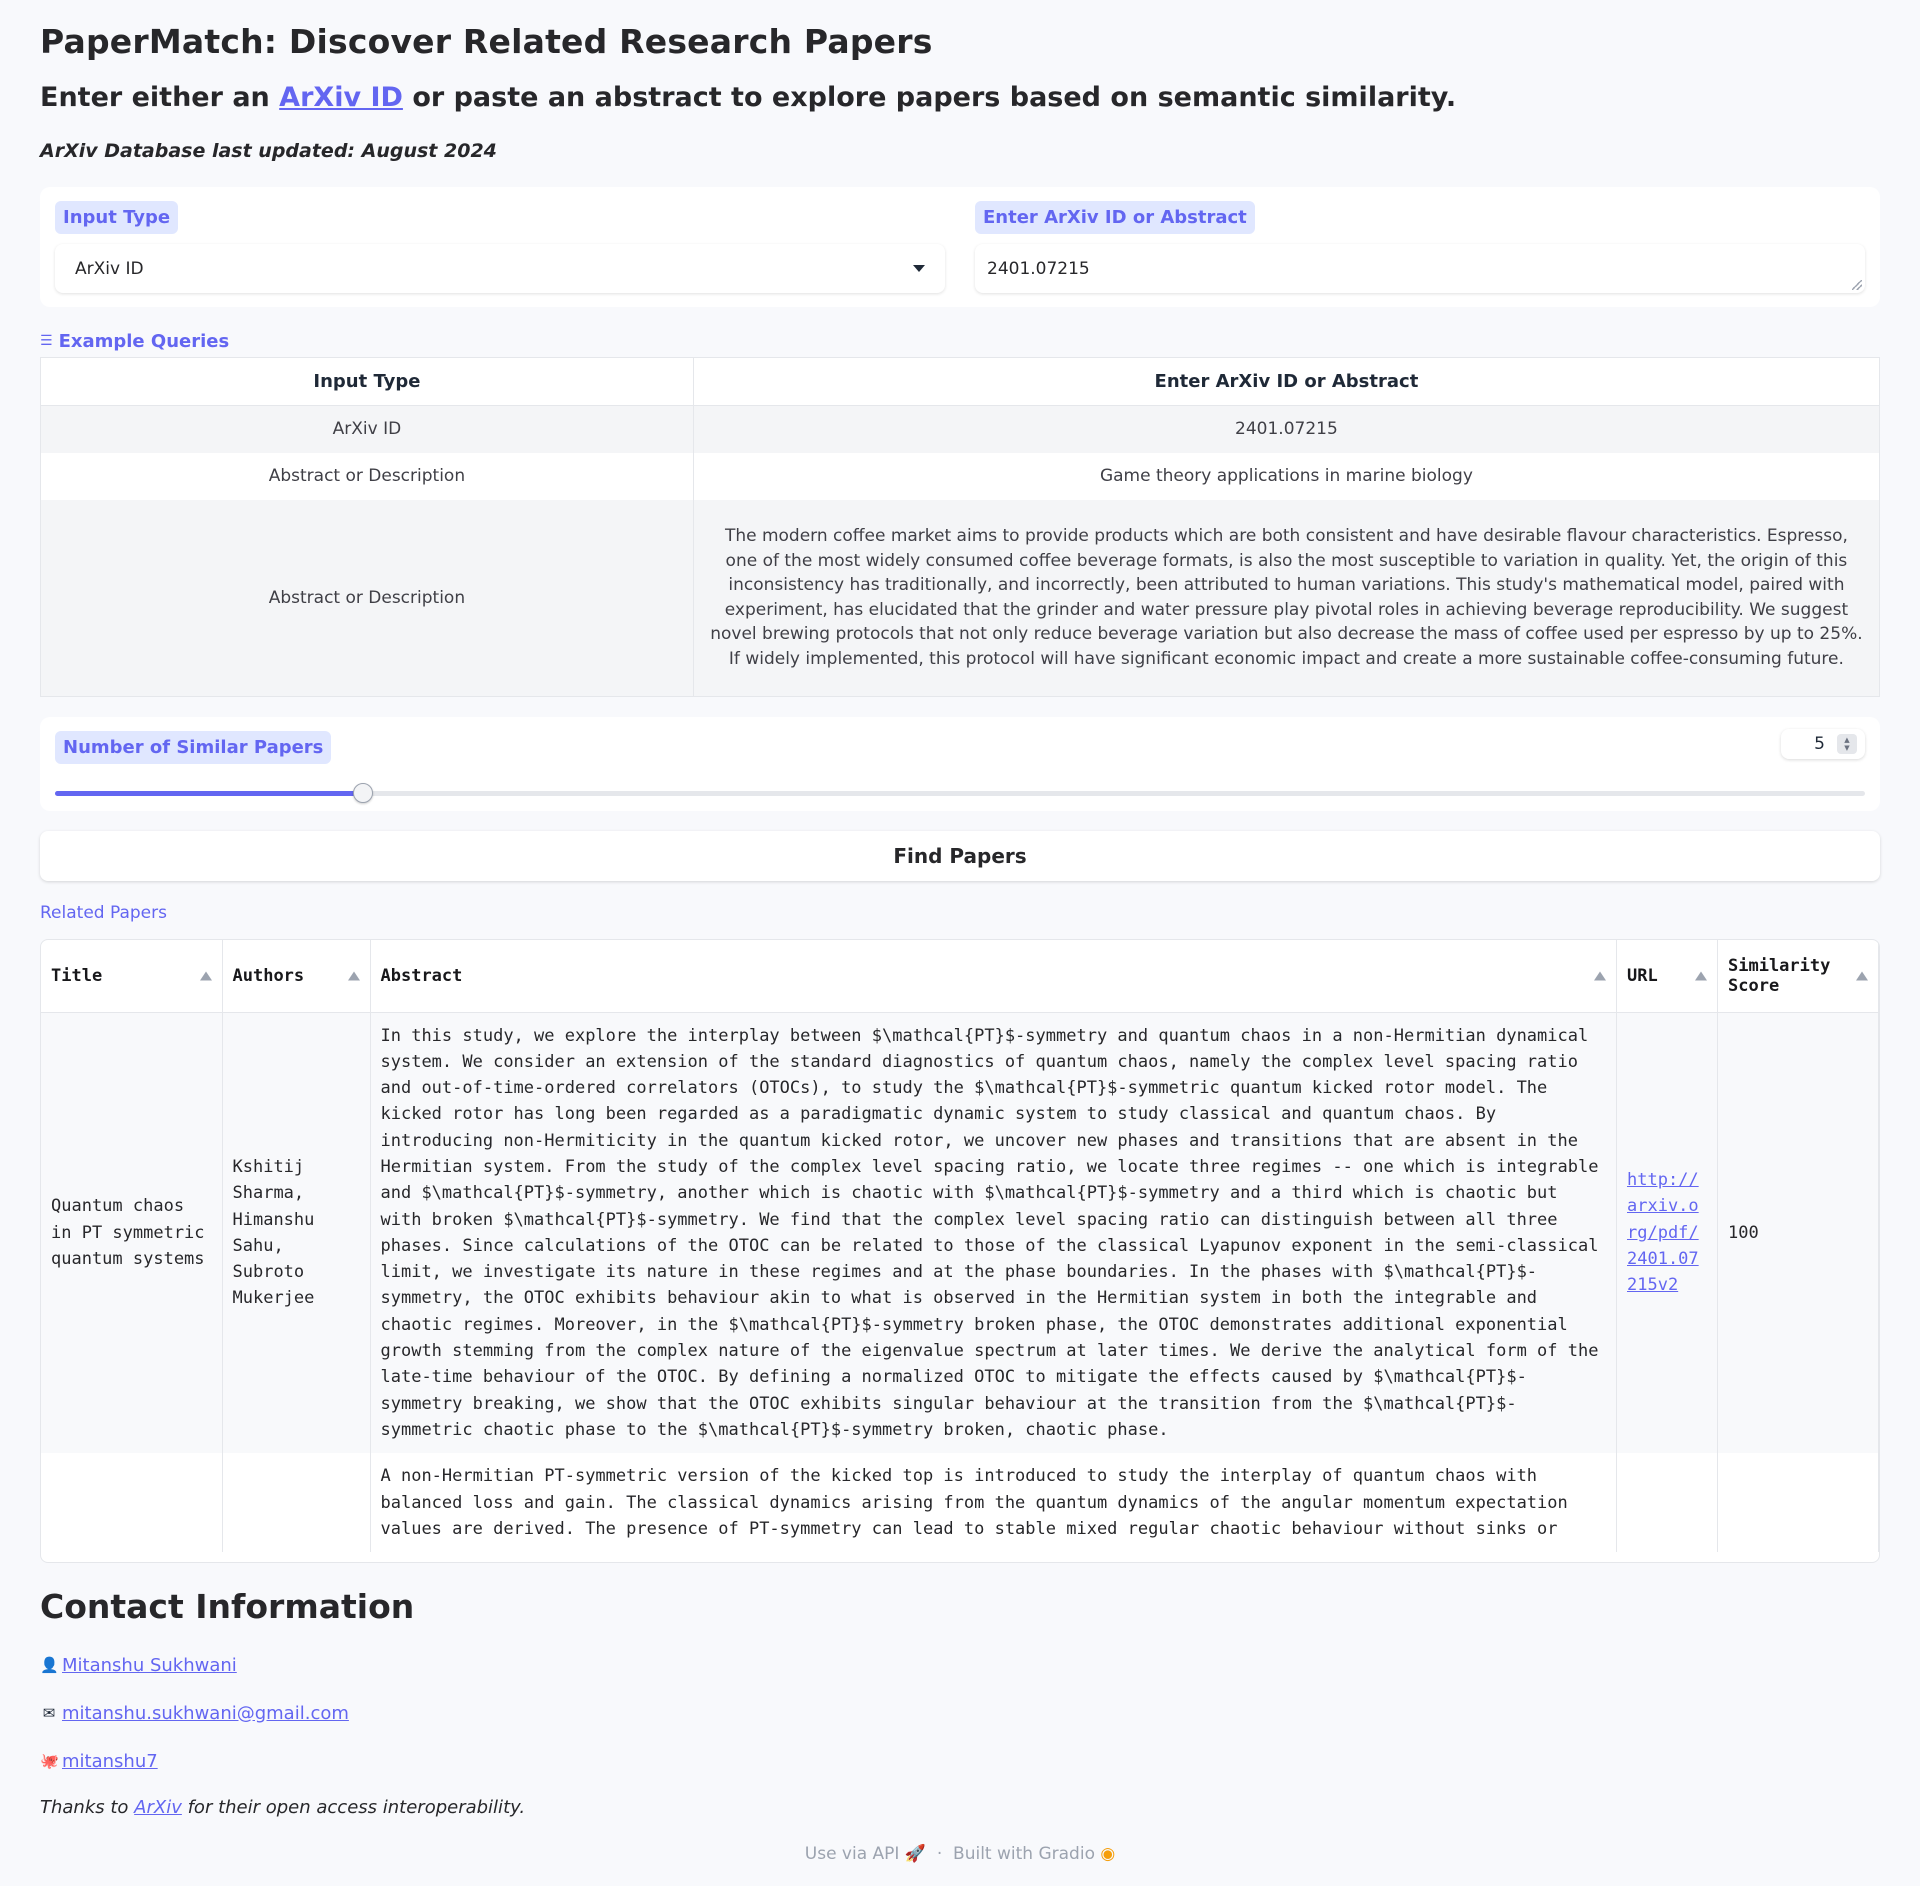  What do you see at coordinates (421, 975) in the screenshot?
I see `column-header-abstract-label: Abstract` at bounding box center [421, 975].